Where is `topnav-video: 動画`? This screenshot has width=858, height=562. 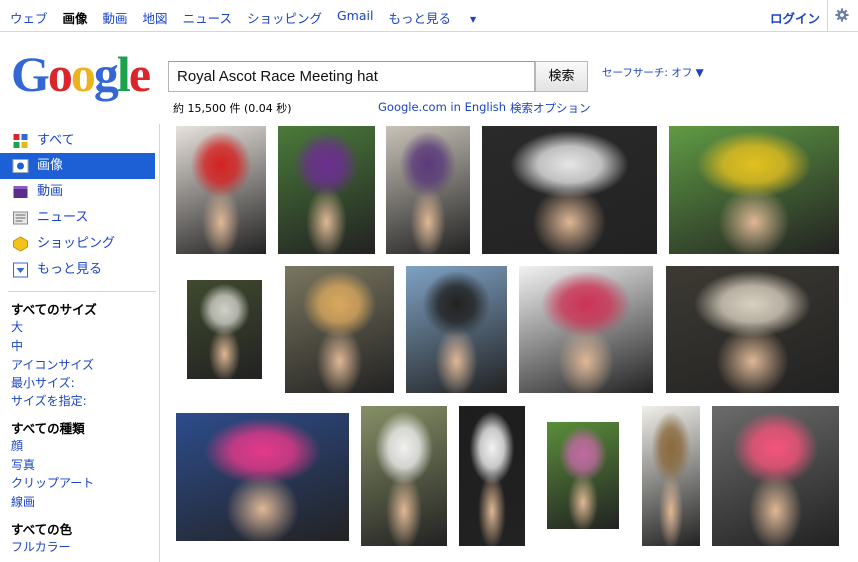
topnav-video: 動画 is located at coordinates (115, 17).